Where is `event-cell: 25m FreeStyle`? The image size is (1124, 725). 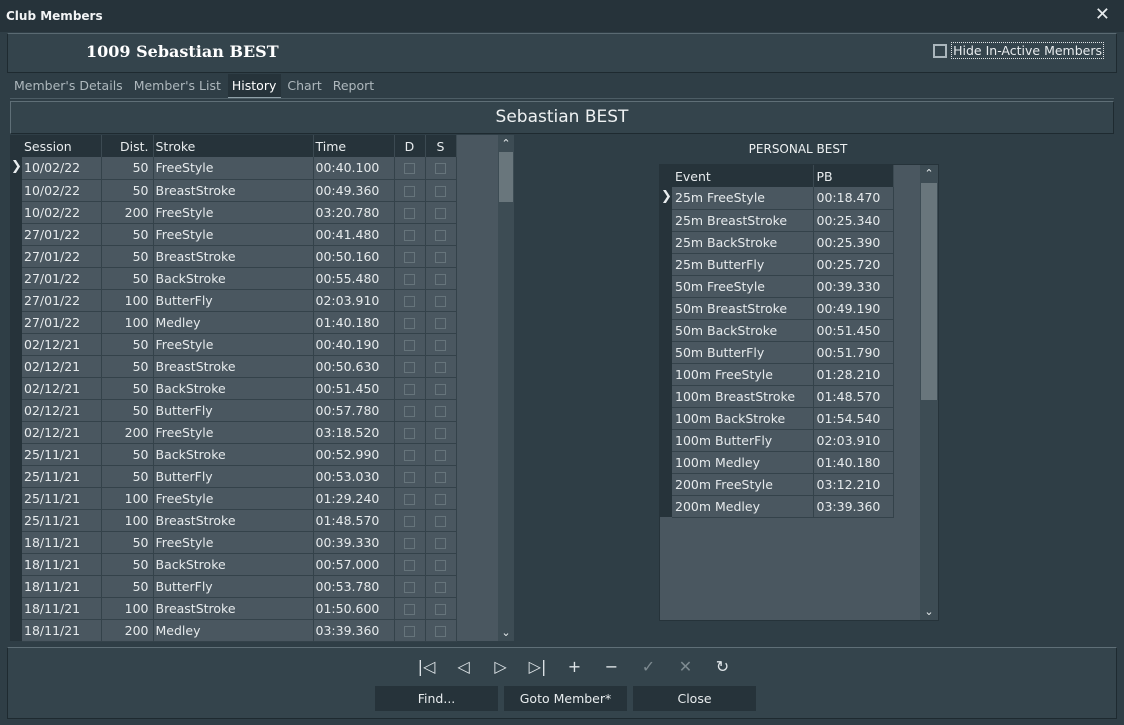 event-cell: 25m FreeStyle is located at coordinates (743, 198).